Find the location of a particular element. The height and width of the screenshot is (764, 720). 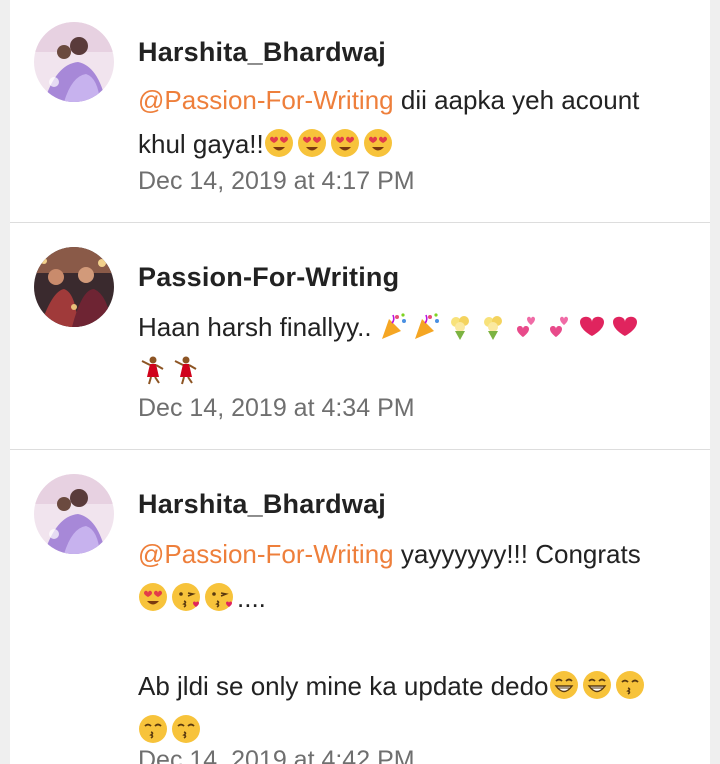

comment-timestamp: Dec 14, 2019 at 4:42 PM is located at coordinates (276, 755).